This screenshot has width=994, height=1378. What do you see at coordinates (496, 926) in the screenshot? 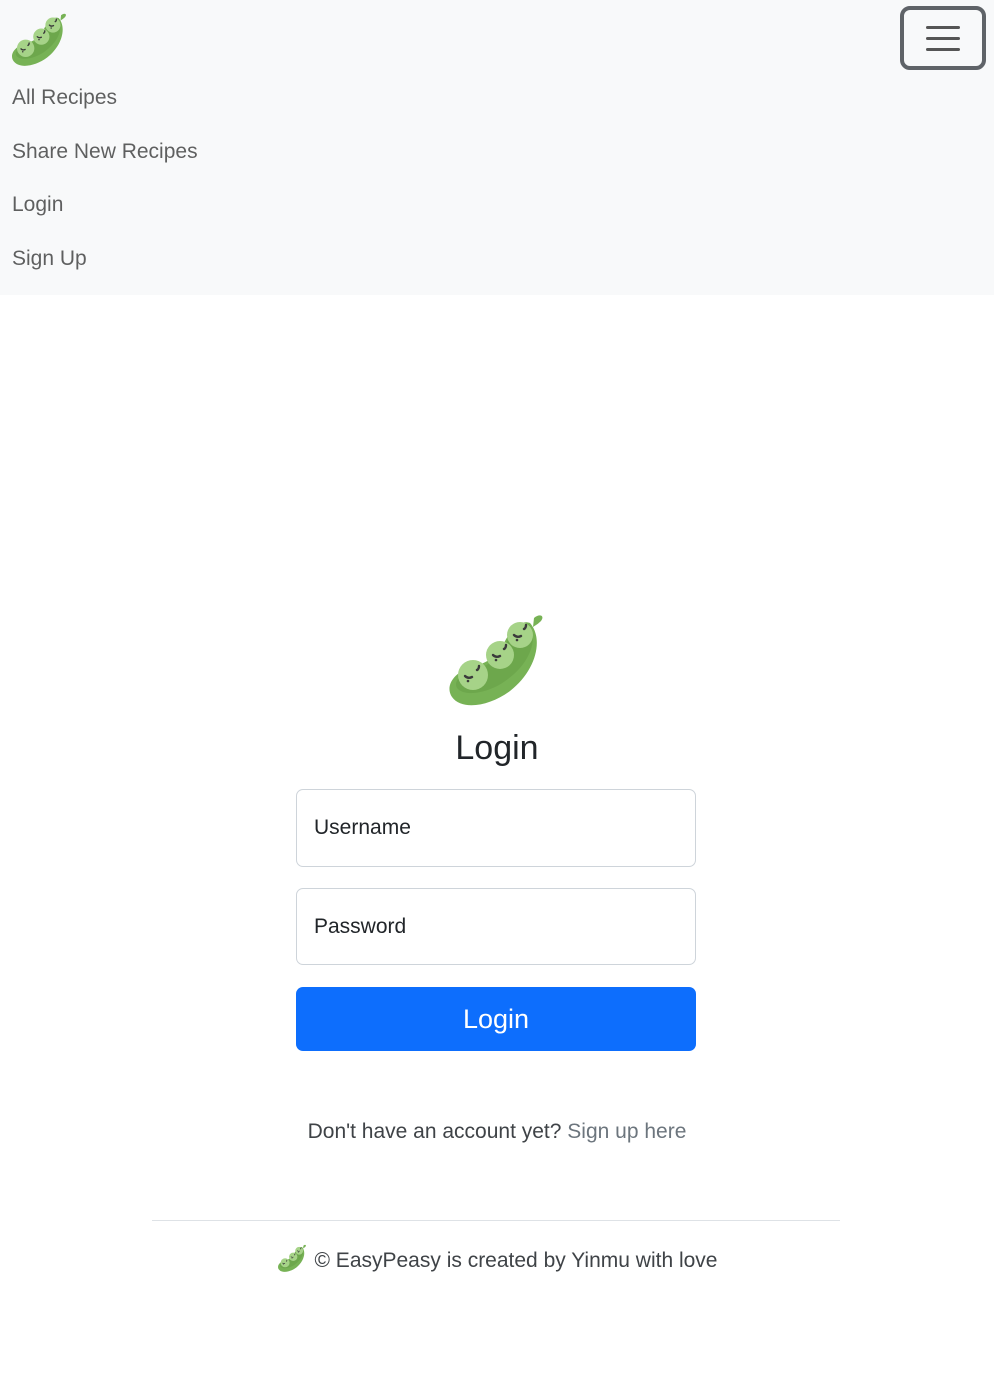
I see `password-input` at bounding box center [496, 926].